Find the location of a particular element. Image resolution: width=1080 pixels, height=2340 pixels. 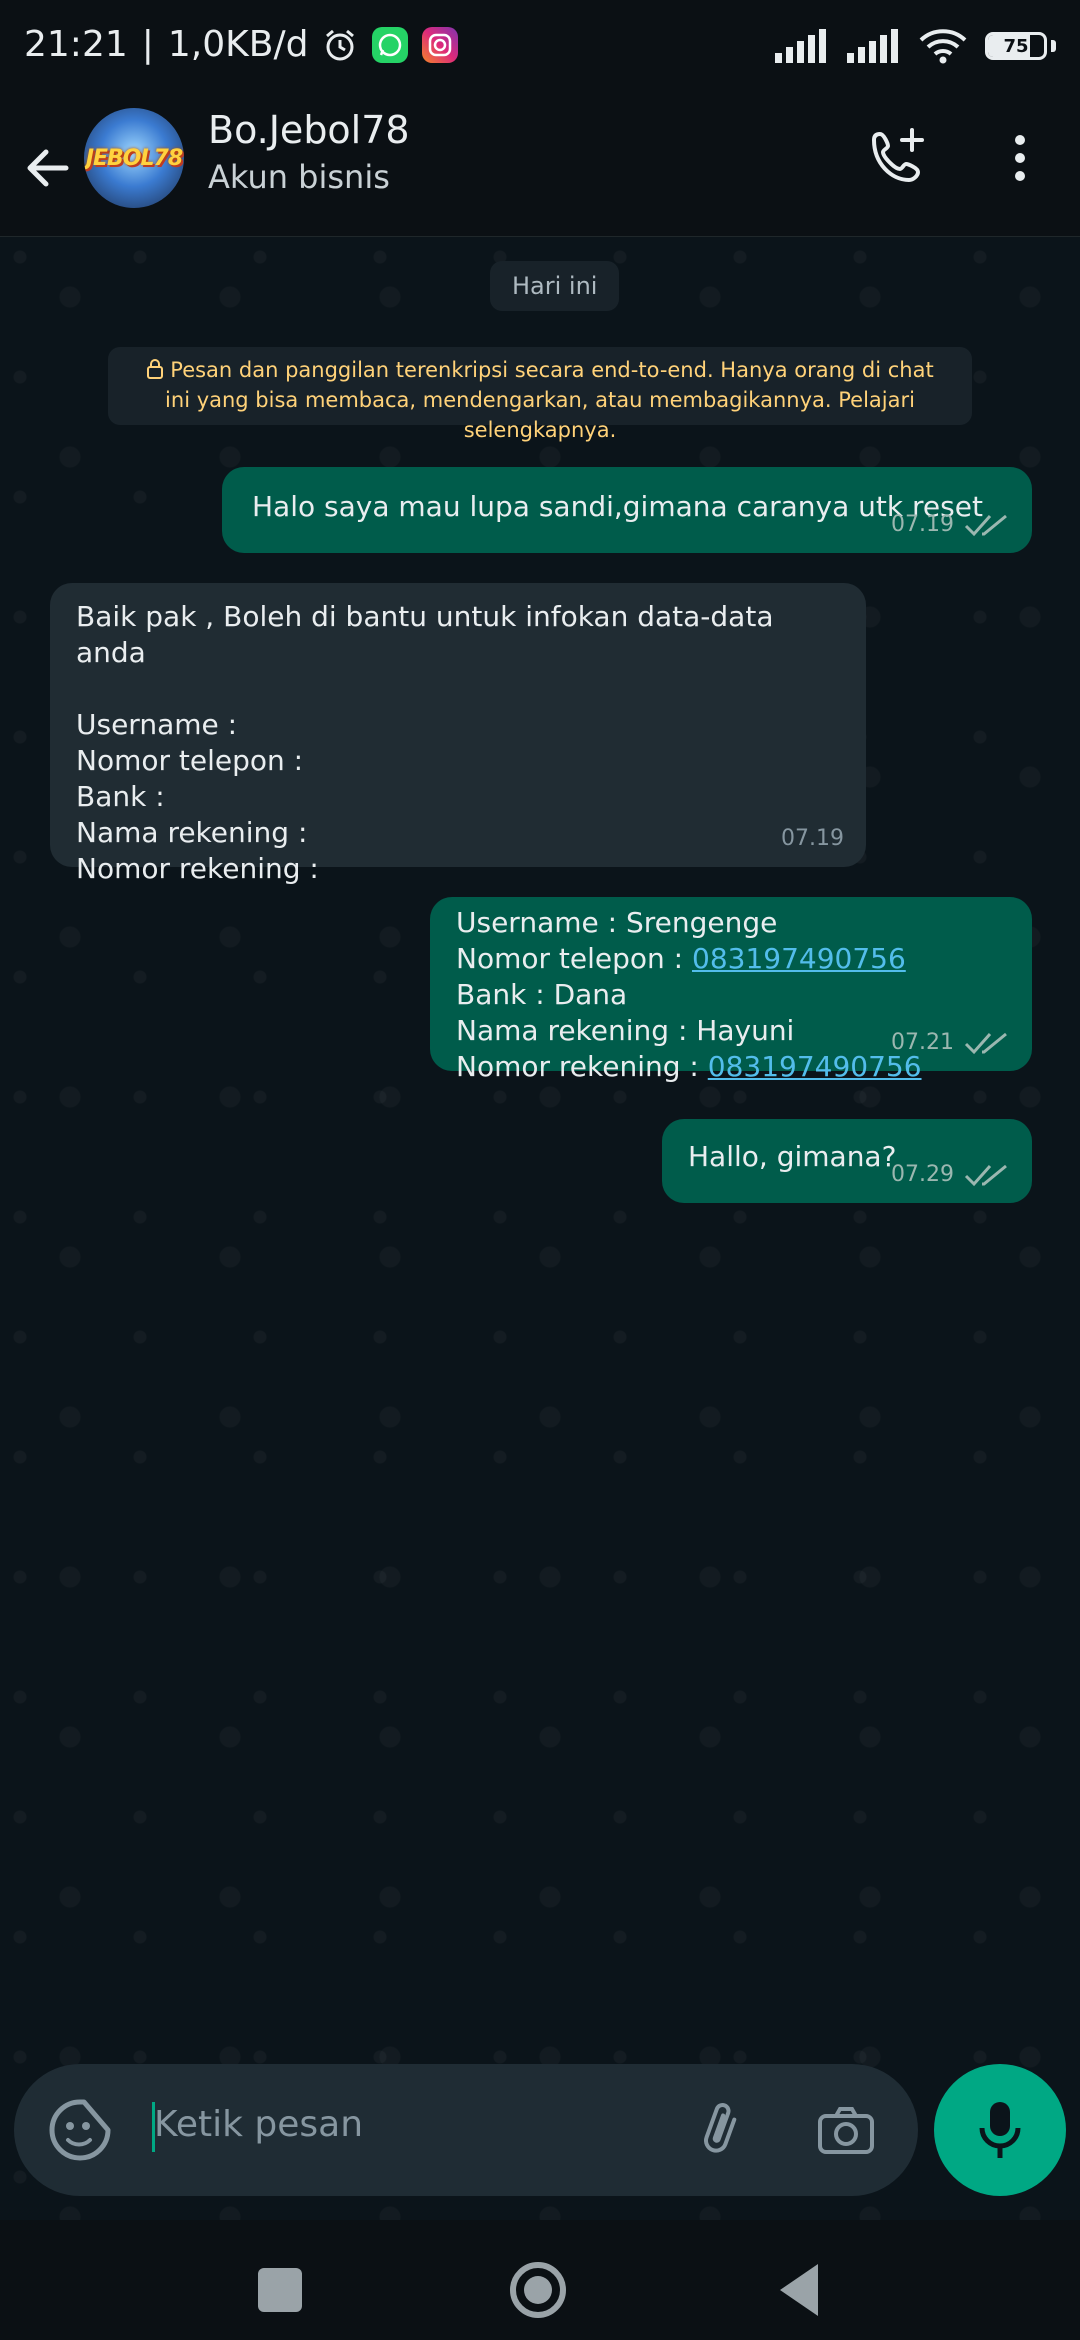

message-line: Username : is located at coordinates (157, 724).